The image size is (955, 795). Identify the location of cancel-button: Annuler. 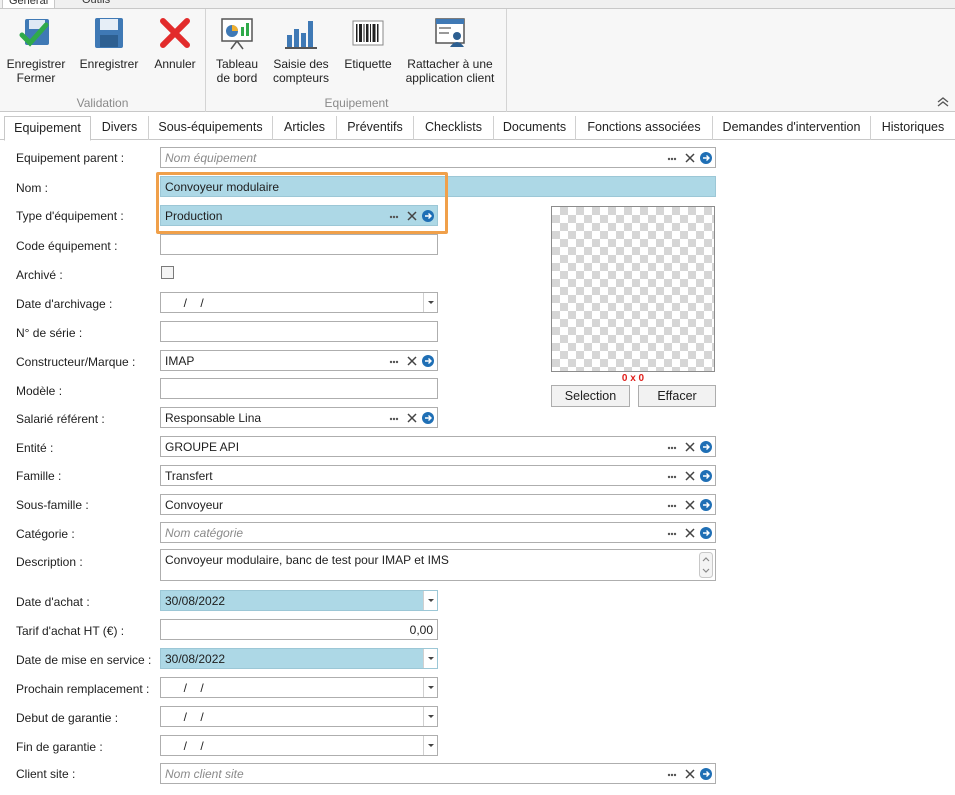
(175, 42).